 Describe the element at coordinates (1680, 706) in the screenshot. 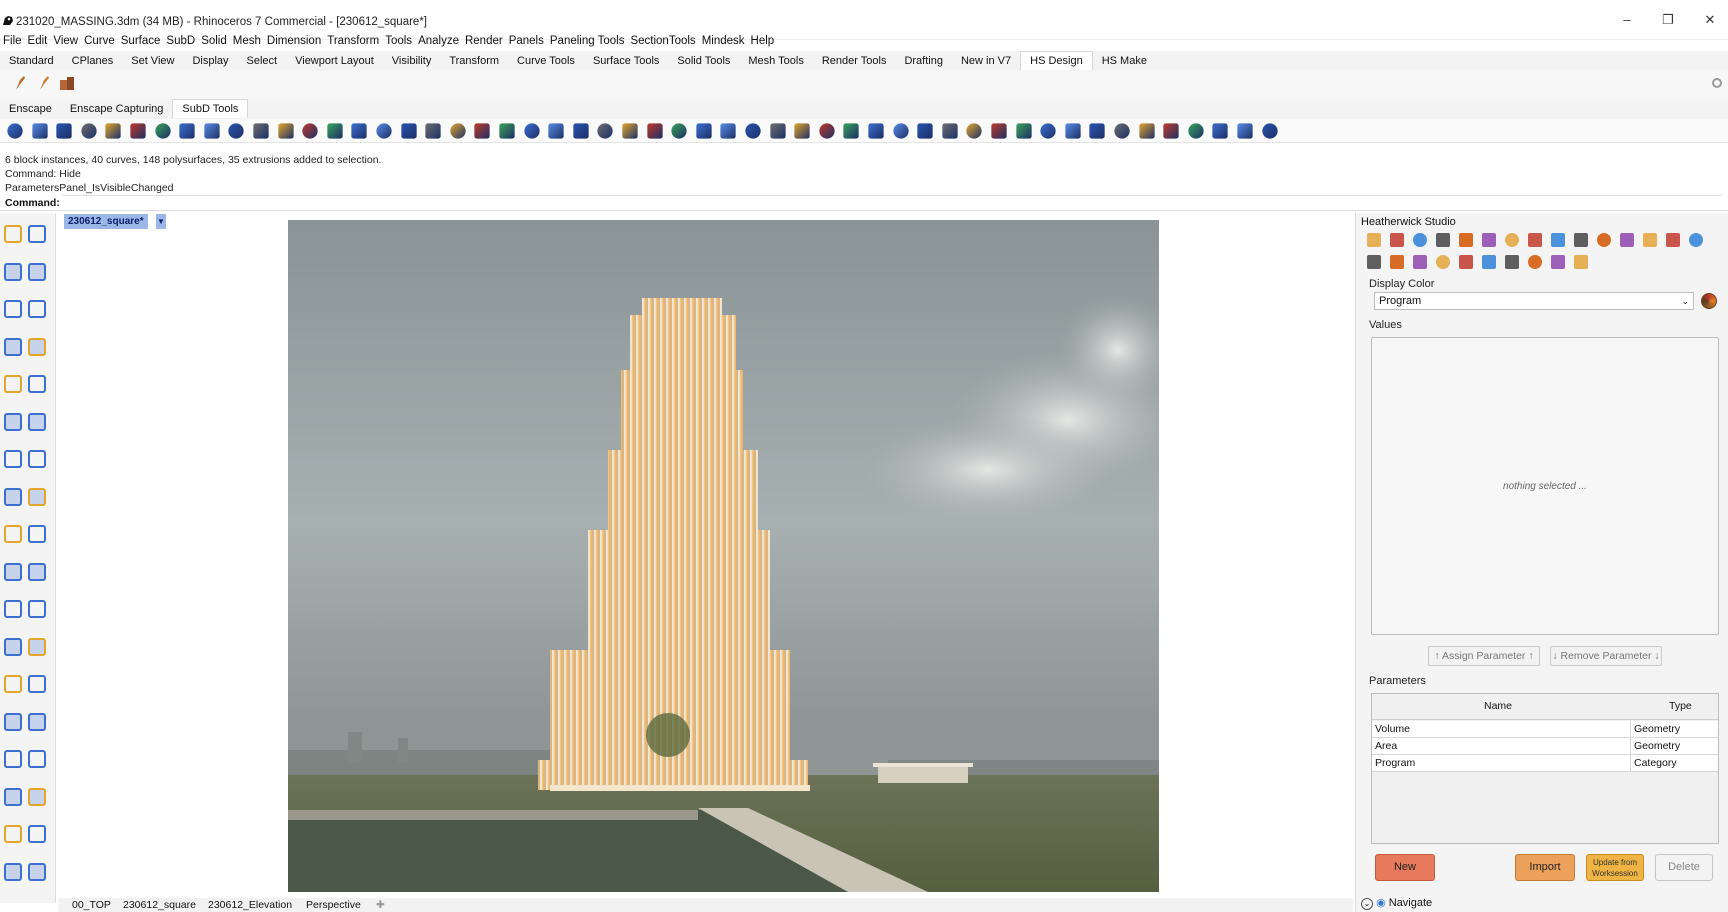

I see `header-type: Type` at that location.